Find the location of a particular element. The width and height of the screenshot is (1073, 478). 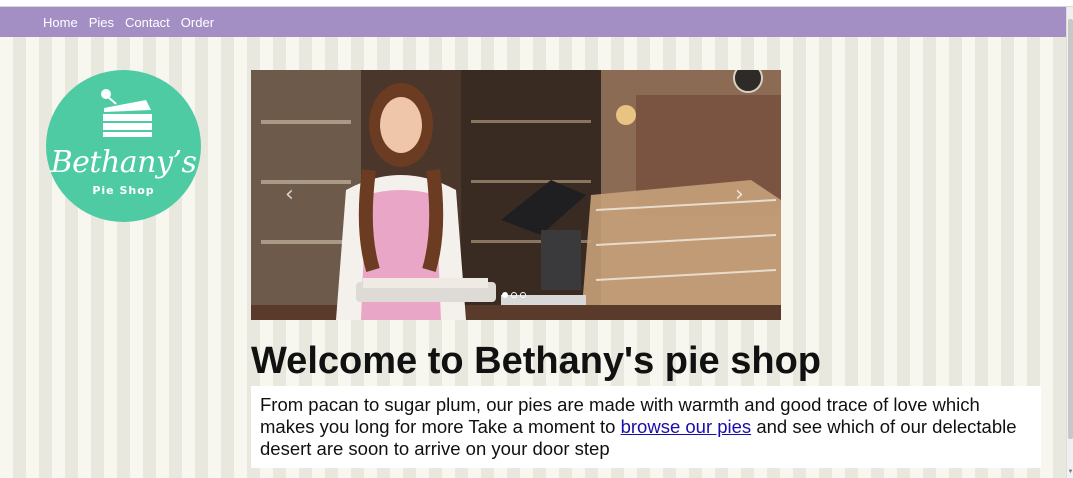

carousel-indicators is located at coordinates (514, 295).